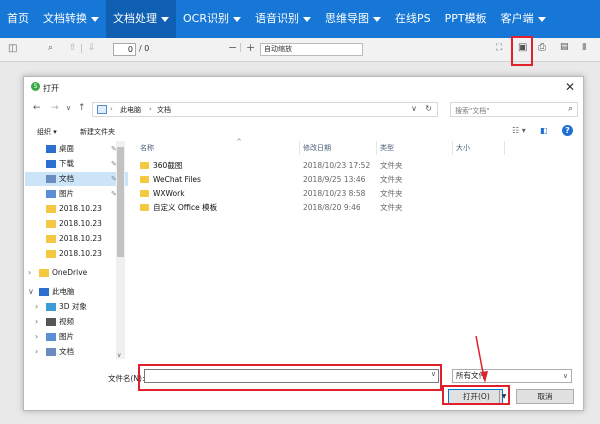 The width and height of the screenshot is (600, 424). Describe the element at coordinates (212, 19) in the screenshot. I see `nav-item-4: OCR识别` at that location.